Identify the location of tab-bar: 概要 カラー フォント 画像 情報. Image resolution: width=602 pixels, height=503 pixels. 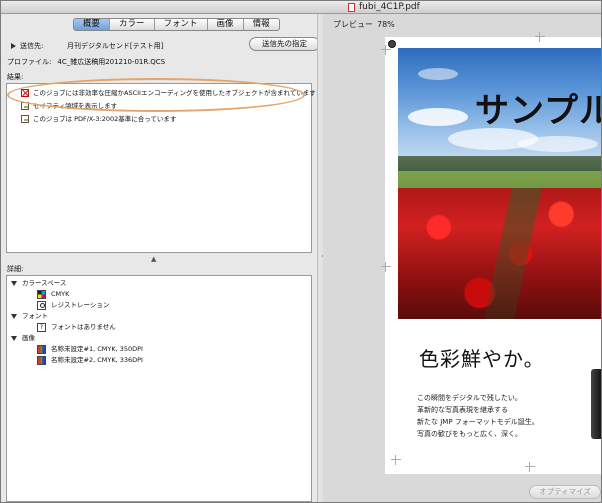
(176, 24).